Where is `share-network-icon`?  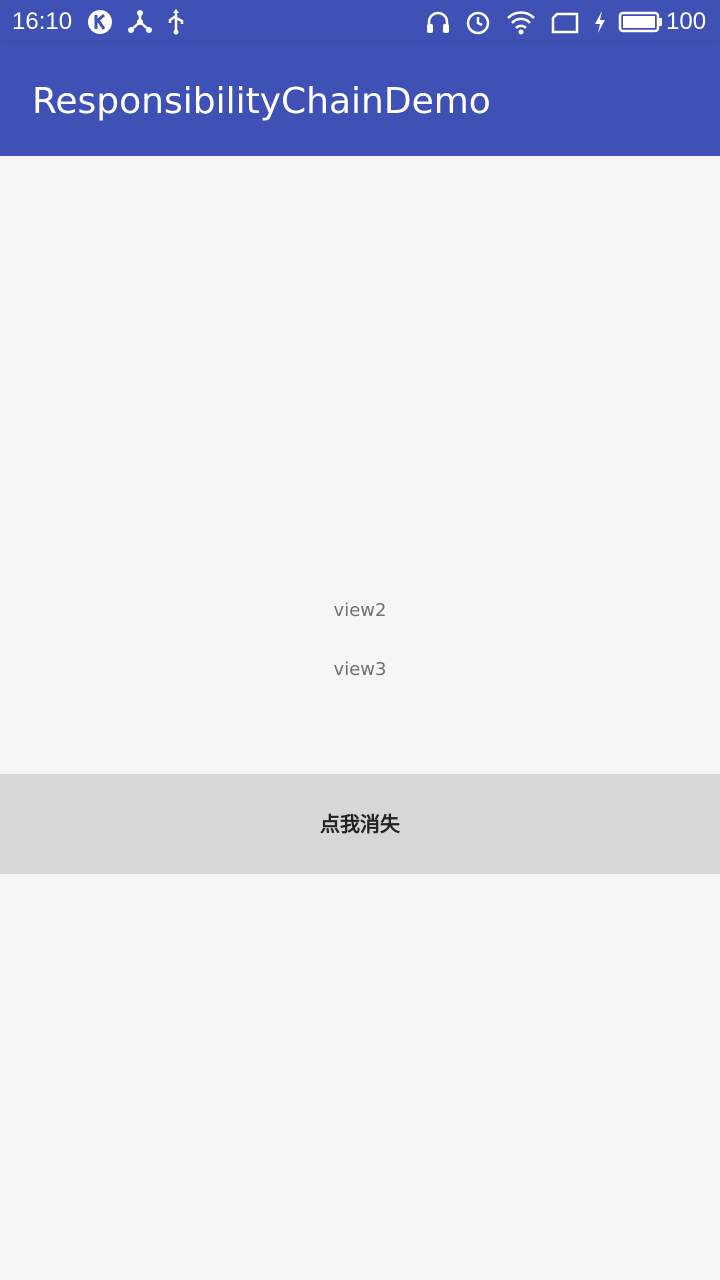
share-network-icon is located at coordinates (140, 22).